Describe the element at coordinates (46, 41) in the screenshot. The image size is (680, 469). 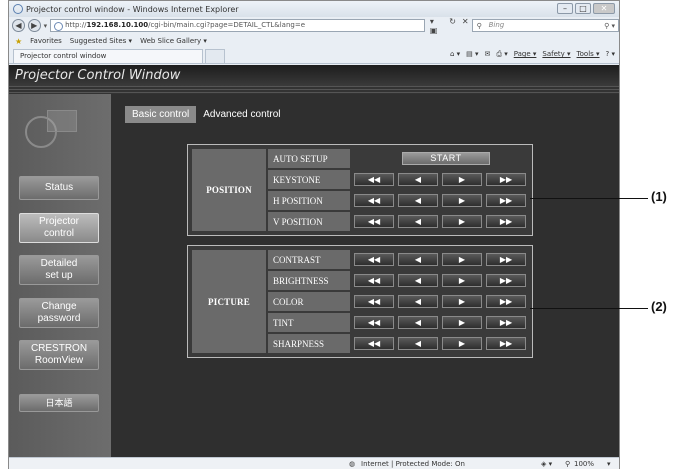
I see `favorites-button: Favorites` at that location.